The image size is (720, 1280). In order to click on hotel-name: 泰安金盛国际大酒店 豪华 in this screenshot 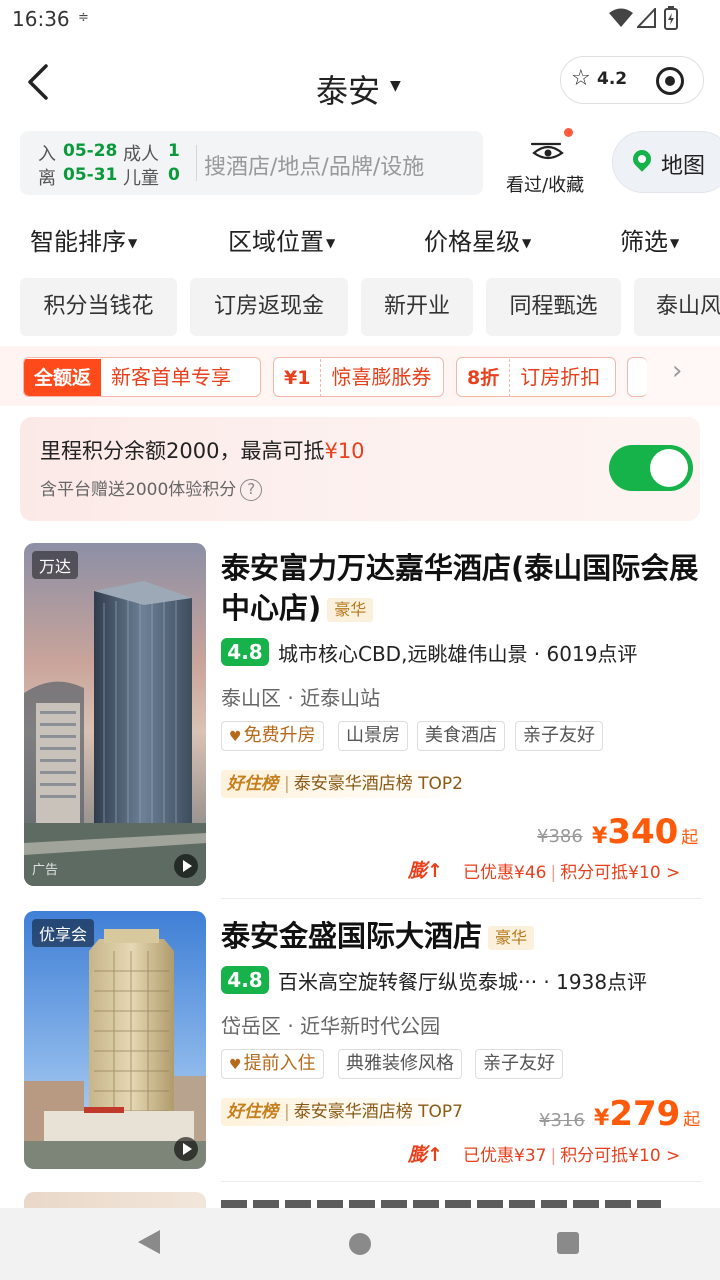, I will do `click(461, 936)`.